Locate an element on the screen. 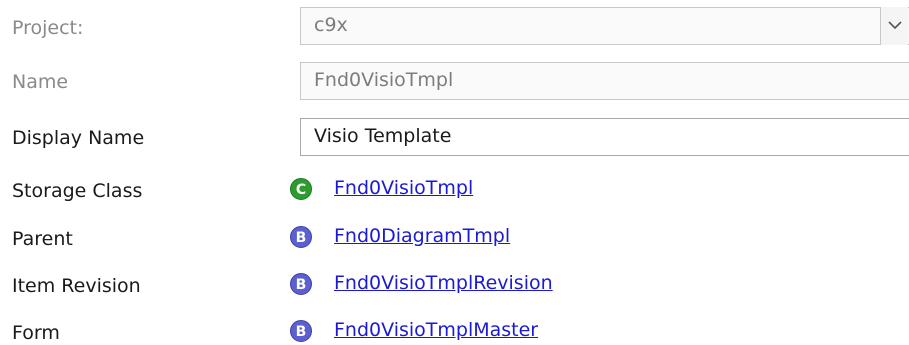  parent-link: Fnd0DiagramTmpl is located at coordinates (422, 236).